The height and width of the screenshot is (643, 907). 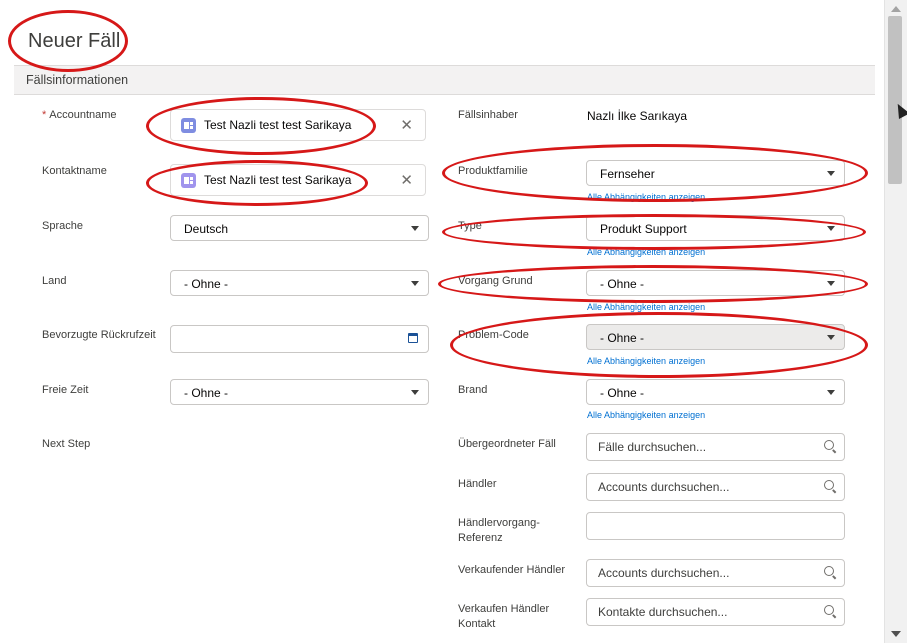 I want to click on scroll-thumb, so click(x=895, y=100).